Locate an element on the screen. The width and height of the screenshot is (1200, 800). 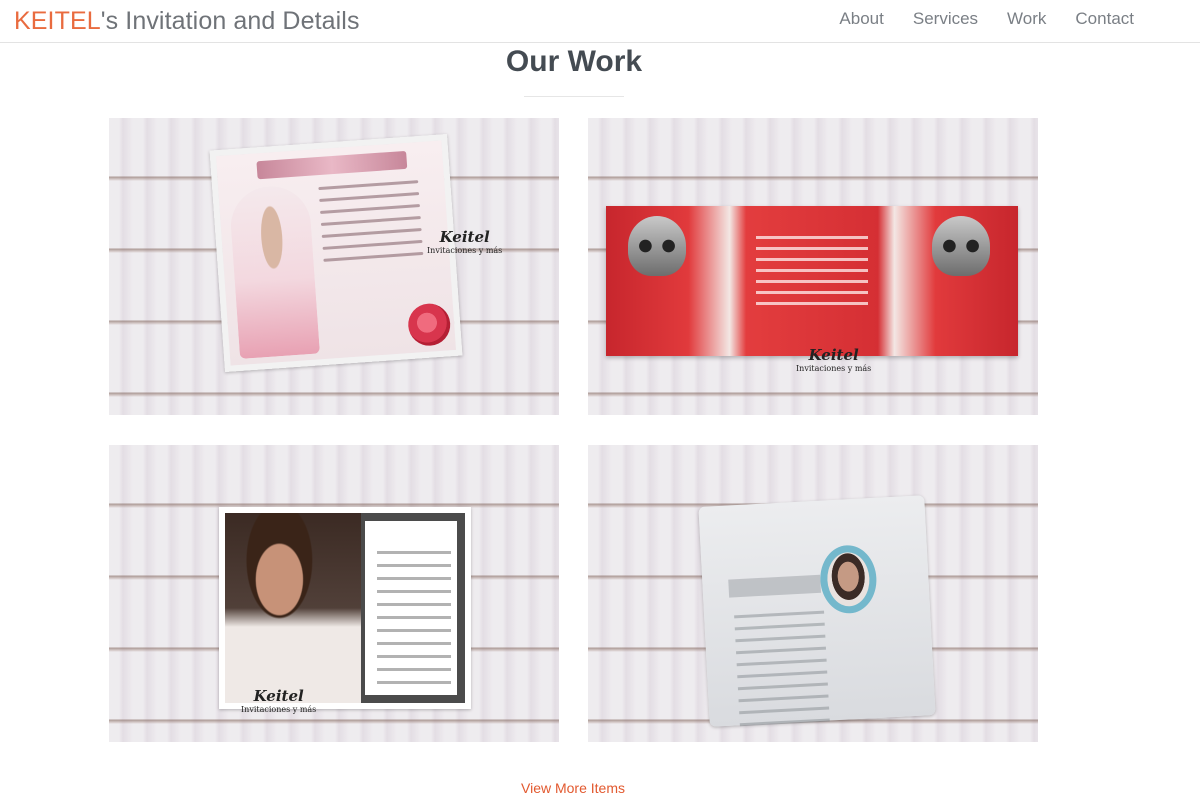
brand-rest: 's Invitation and Details is located at coordinates (230, 21).